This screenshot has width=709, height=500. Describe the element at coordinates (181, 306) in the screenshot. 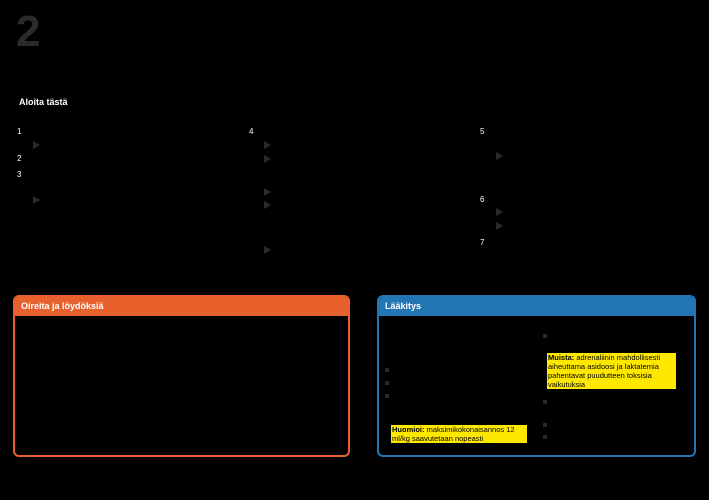

I see `symptoms-panel-title: Oireita ja löydöksiä` at that location.